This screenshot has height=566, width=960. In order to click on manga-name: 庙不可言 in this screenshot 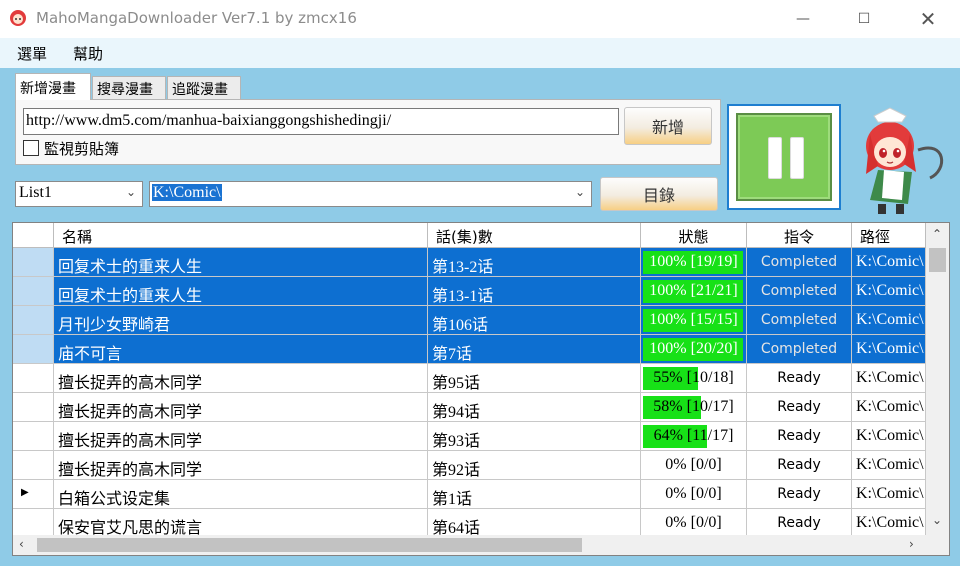, I will do `click(241, 349)`.